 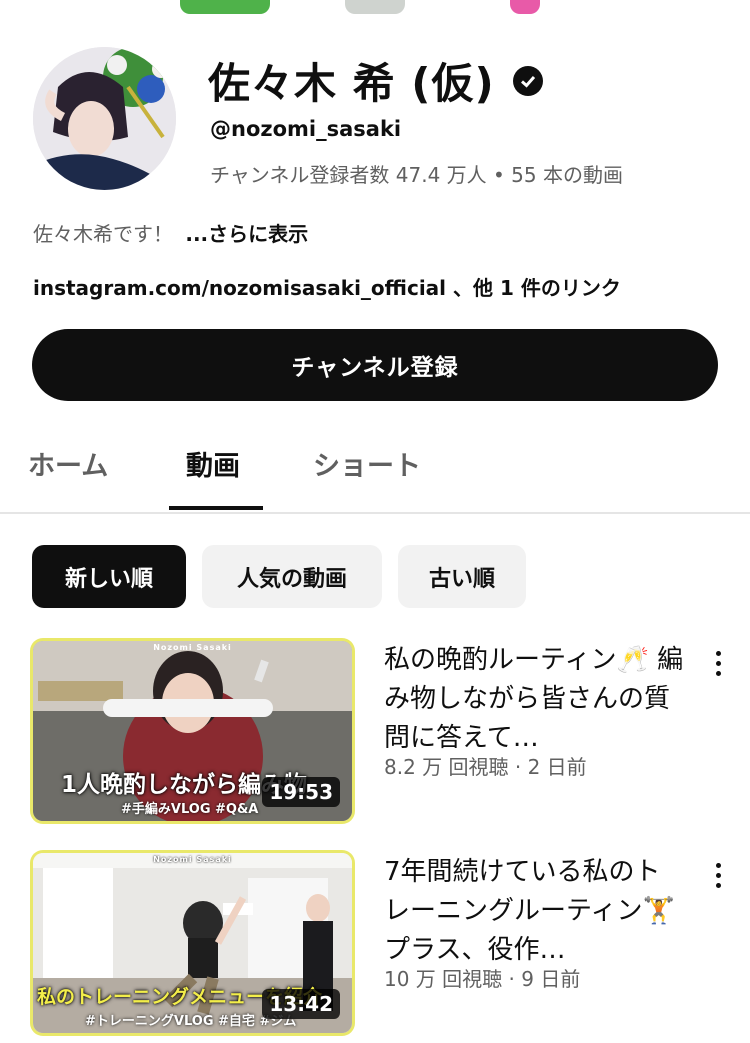 What do you see at coordinates (190, 809) in the screenshot?
I see `thumbnail-tags: #手編みVLOG #Q&A` at bounding box center [190, 809].